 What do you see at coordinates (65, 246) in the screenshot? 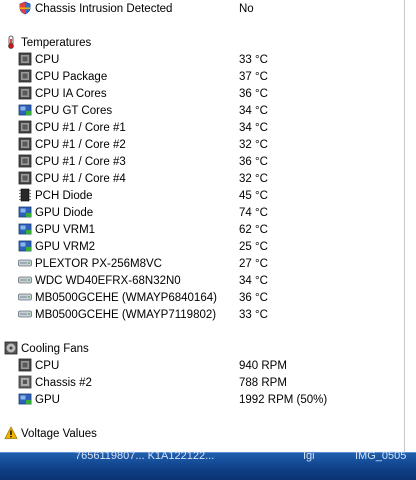
I see `sensor-name: GPU VRM2` at bounding box center [65, 246].